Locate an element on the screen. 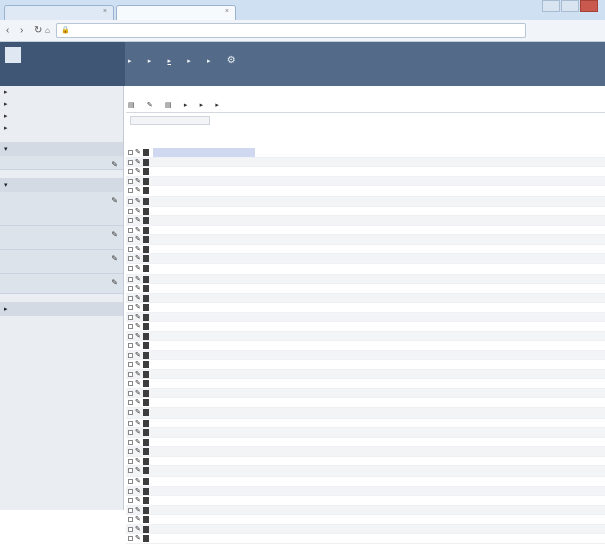 The image size is (605, 544). url-field: 🔒 is located at coordinates (291, 30).